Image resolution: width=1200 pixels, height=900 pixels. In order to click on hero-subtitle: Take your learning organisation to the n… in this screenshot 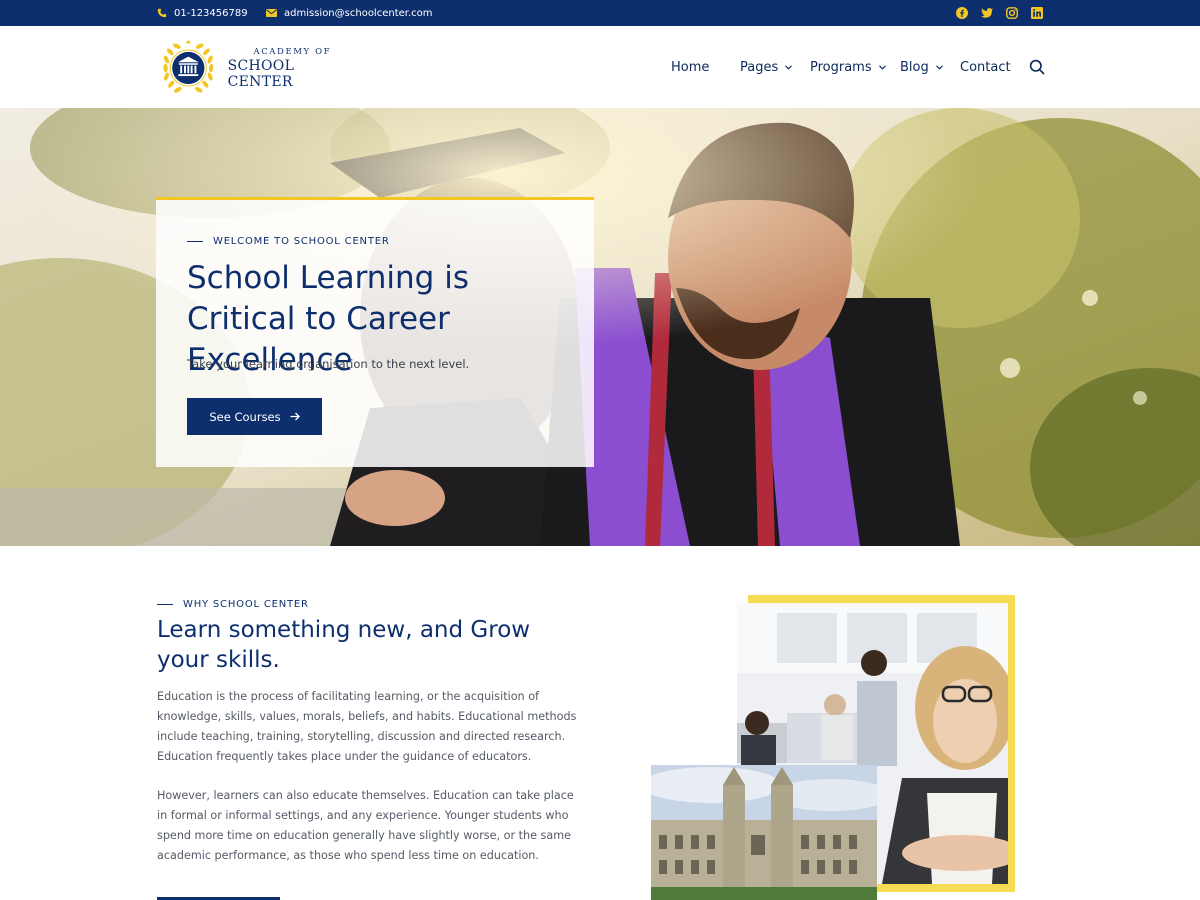, I will do `click(328, 364)`.